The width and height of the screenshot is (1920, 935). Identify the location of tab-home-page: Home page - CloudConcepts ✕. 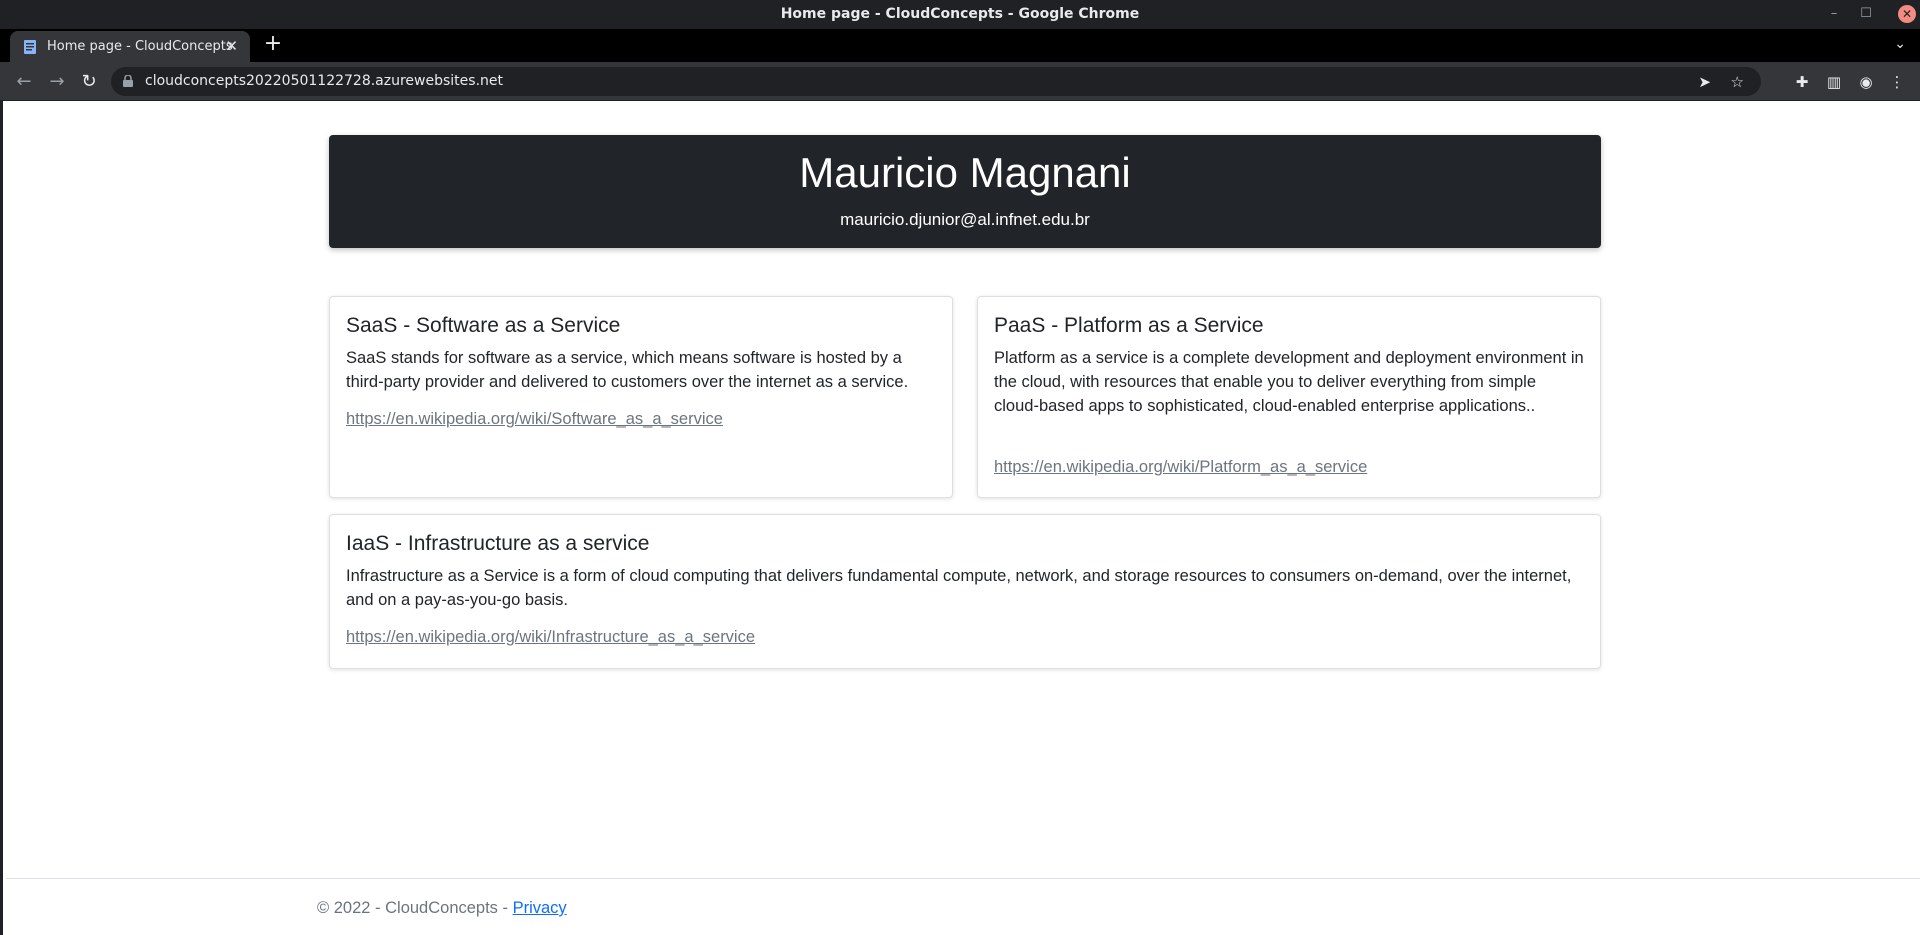
(130, 46).